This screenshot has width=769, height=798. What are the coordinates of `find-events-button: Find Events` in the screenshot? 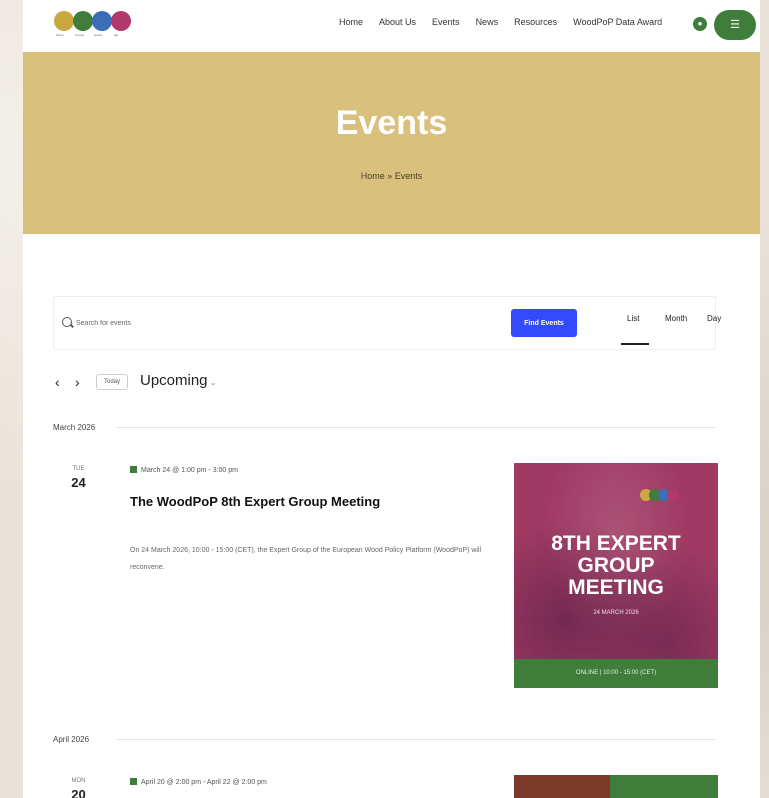 It's located at (544, 323).